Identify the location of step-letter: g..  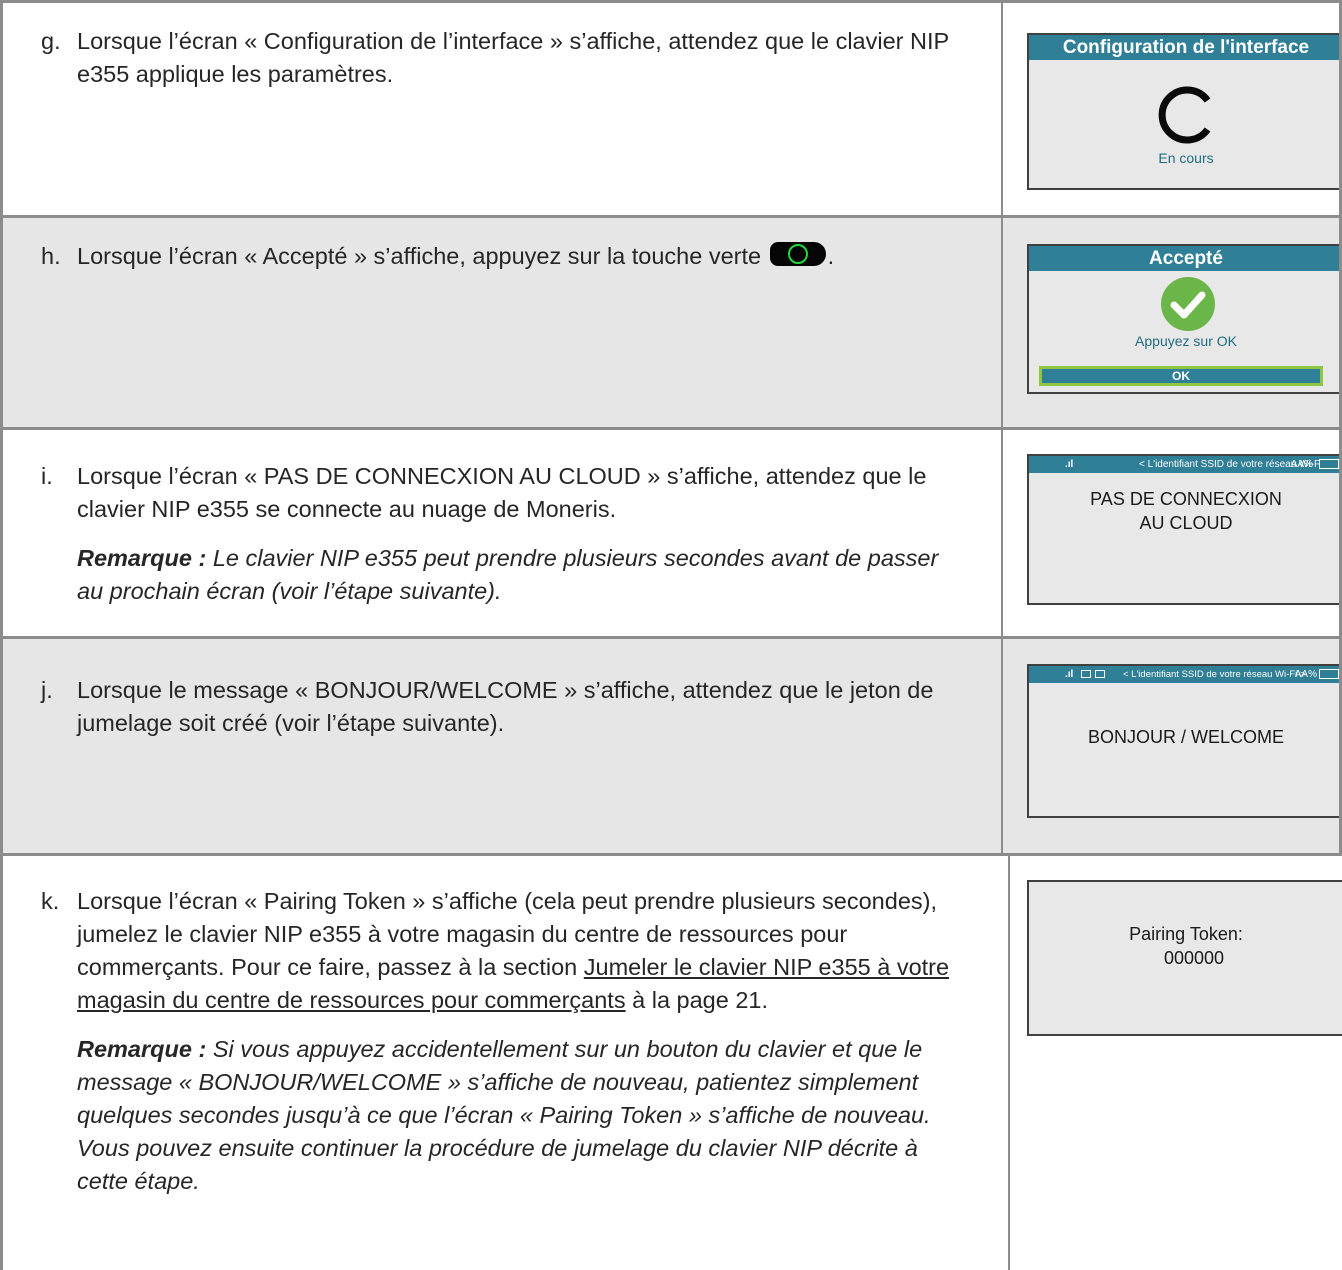
(51, 41).